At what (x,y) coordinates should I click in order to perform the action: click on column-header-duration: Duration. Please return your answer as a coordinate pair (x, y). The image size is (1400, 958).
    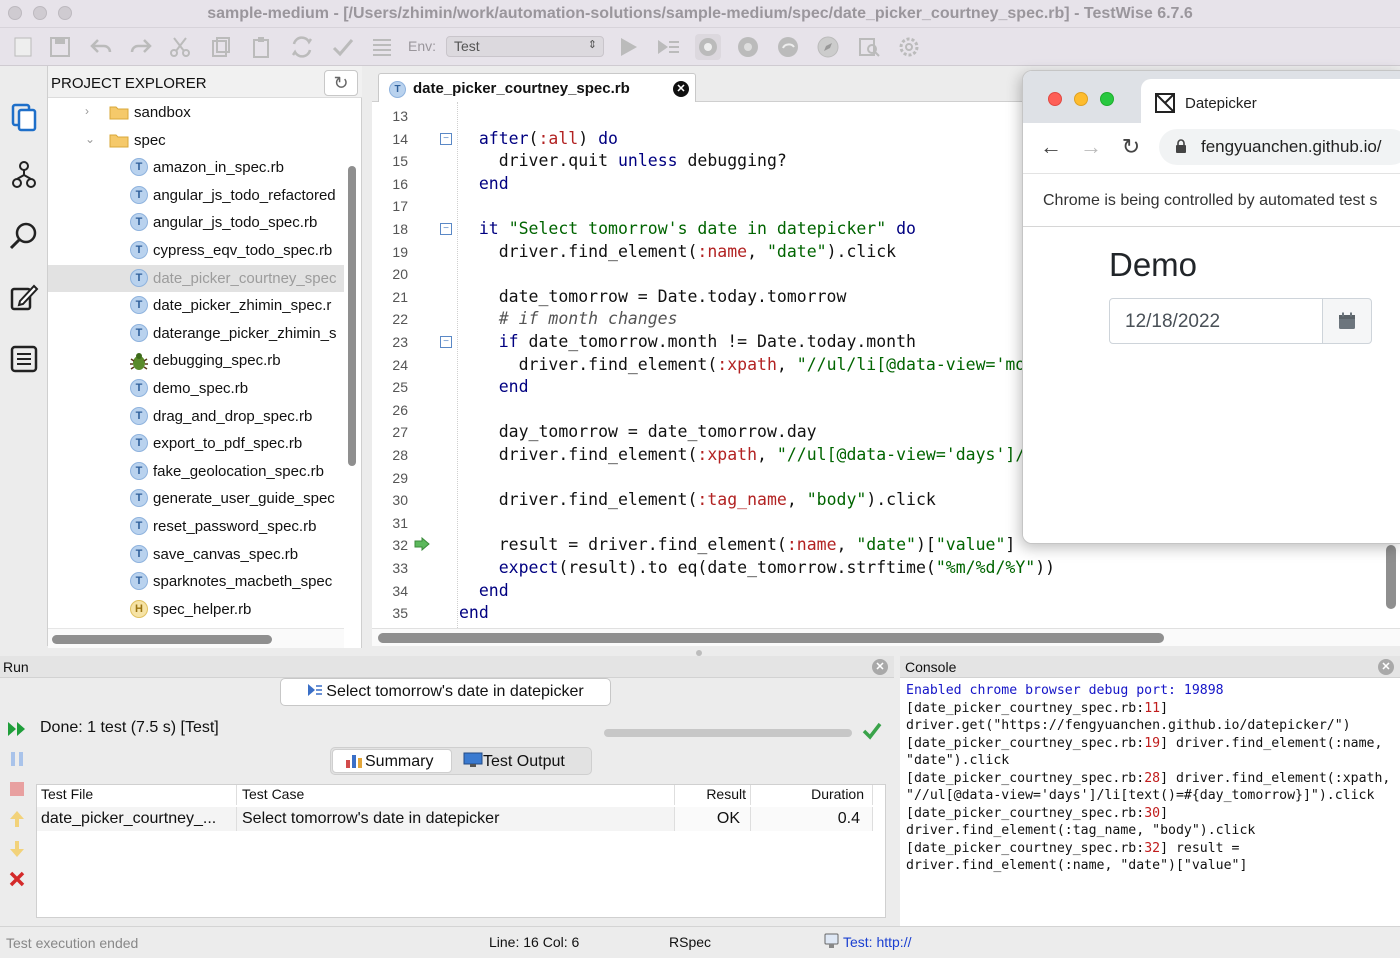
    Looking at the image, I should click on (812, 795).